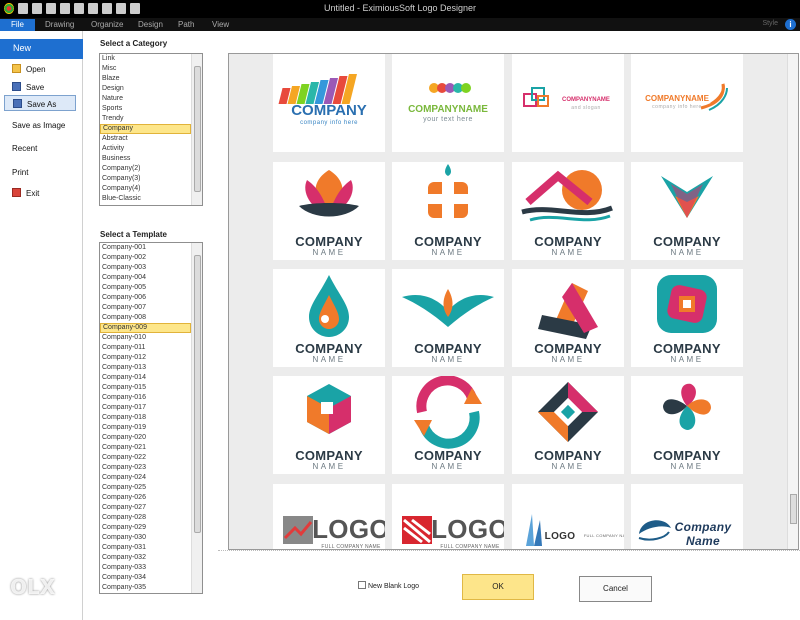 Image resolution: width=800 pixels, height=620 pixels. Describe the element at coordinates (687, 516) in the screenshot. I see `logo-template-tile: Company Name` at that location.